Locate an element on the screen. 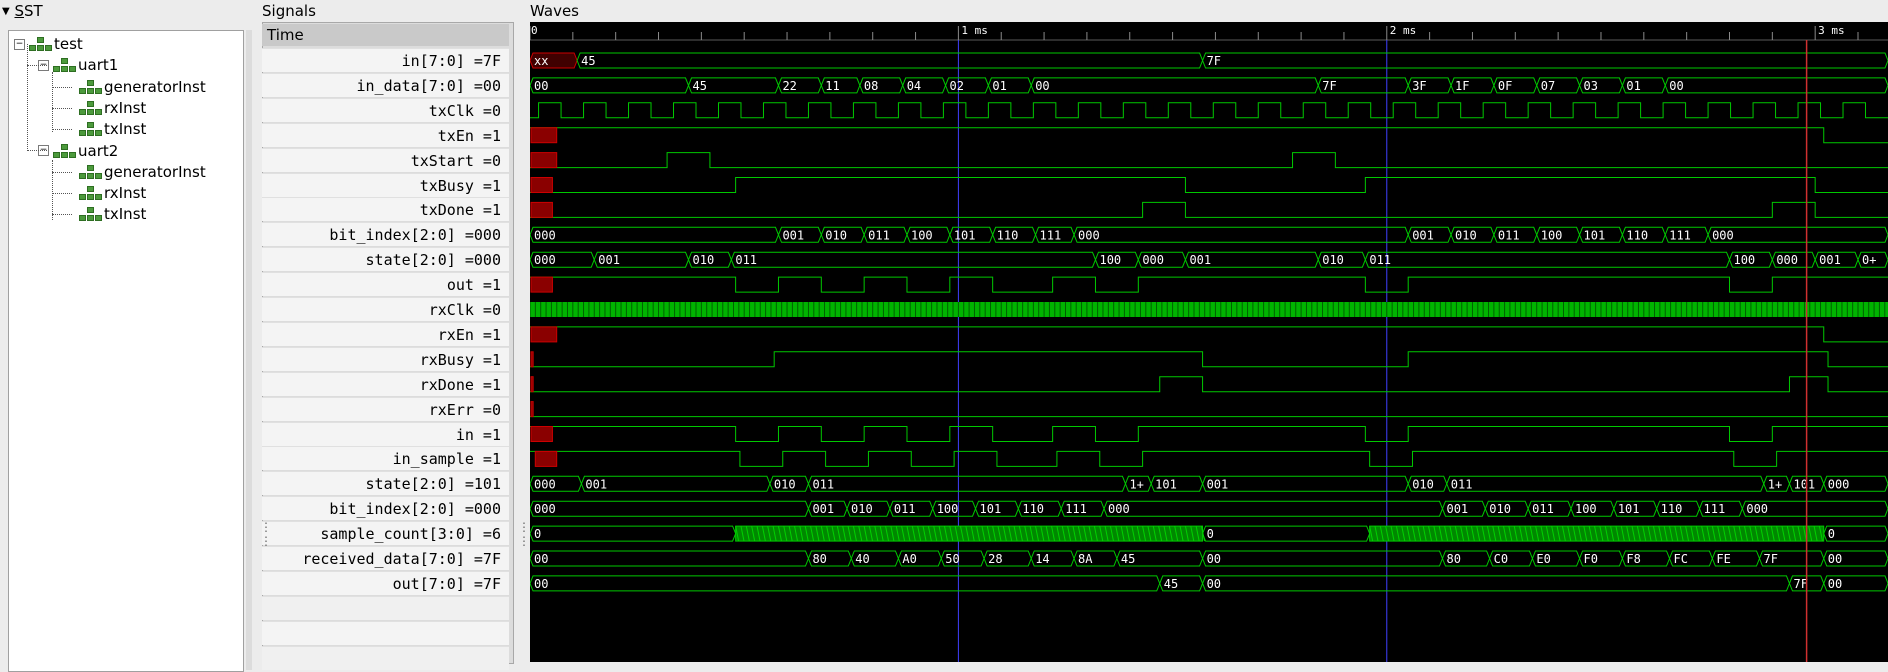  bus-value-label: E0 is located at coordinates (1543, 559).